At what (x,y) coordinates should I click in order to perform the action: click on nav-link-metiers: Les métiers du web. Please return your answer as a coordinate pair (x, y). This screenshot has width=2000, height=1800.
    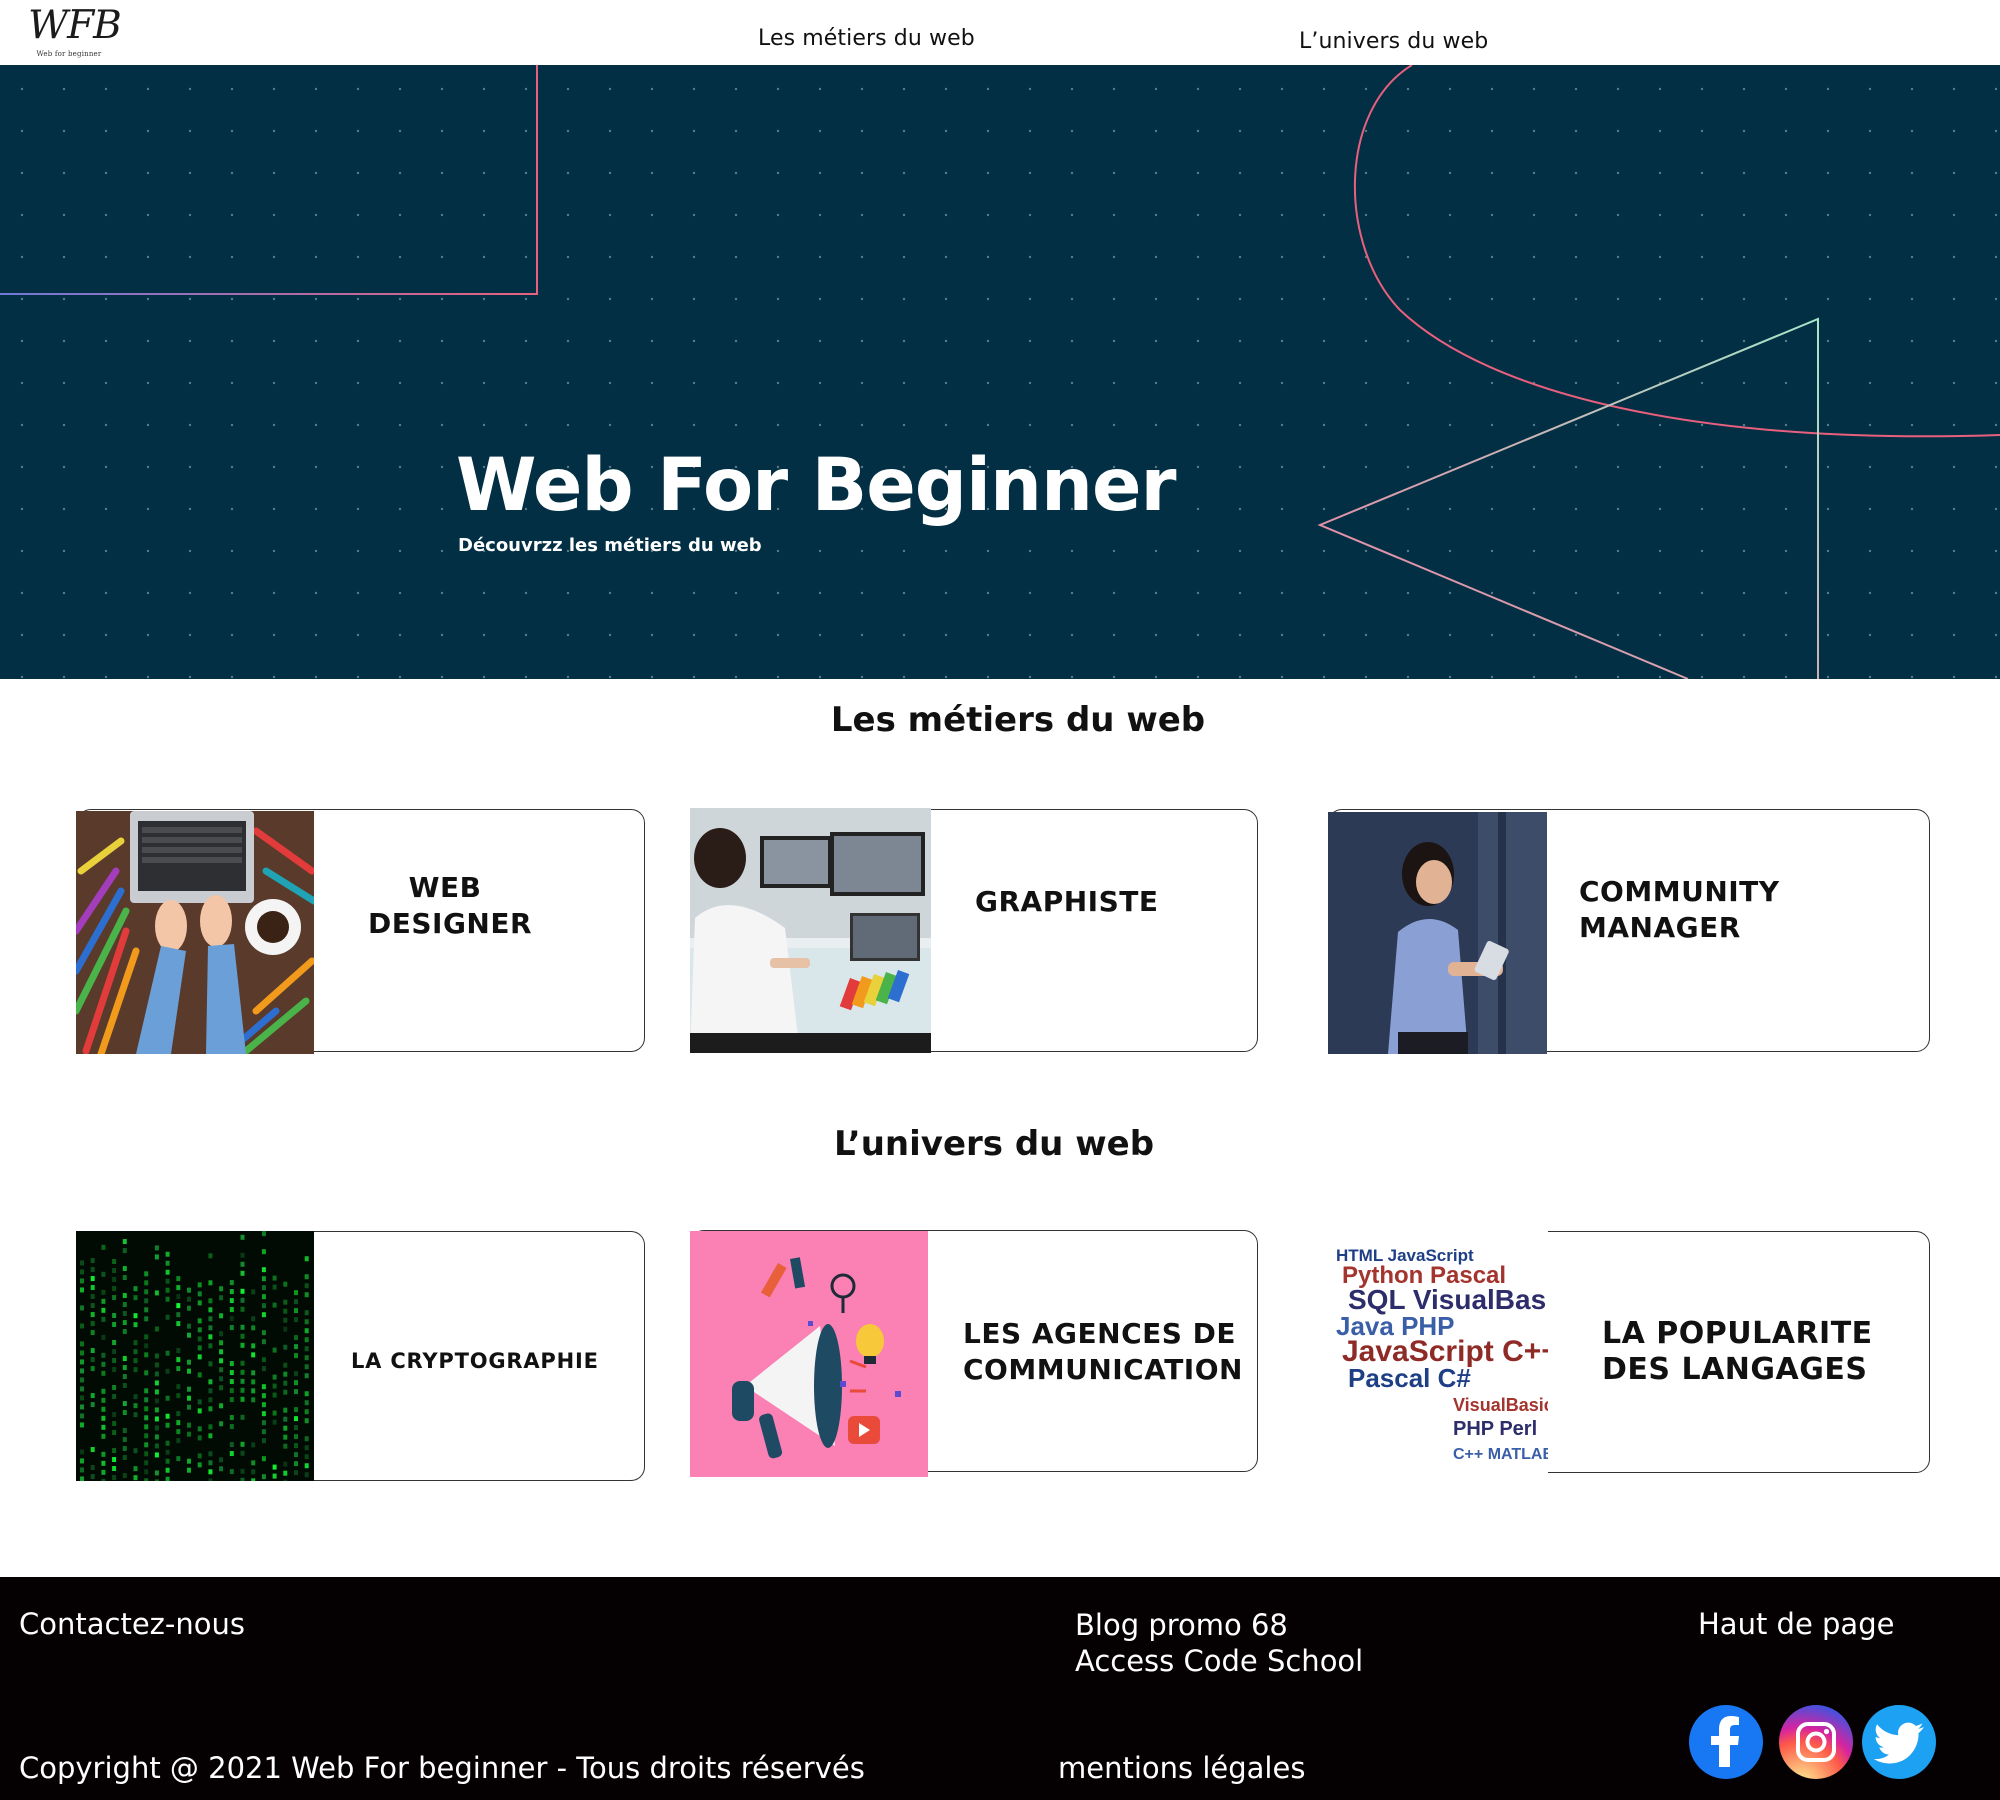
    Looking at the image, I should click on (866, 38).